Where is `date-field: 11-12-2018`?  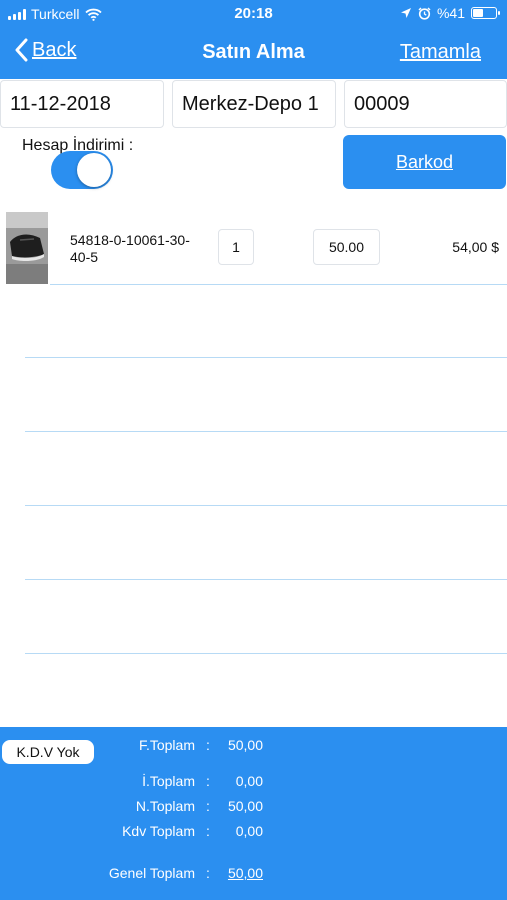 date-field: 11-12-2018 is located at coordinates (82, 104).